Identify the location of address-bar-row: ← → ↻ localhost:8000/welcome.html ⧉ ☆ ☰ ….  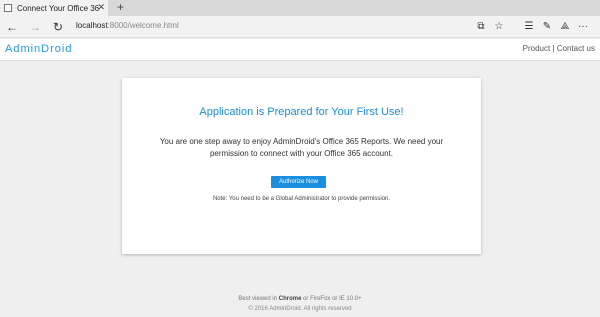
(300, 27).